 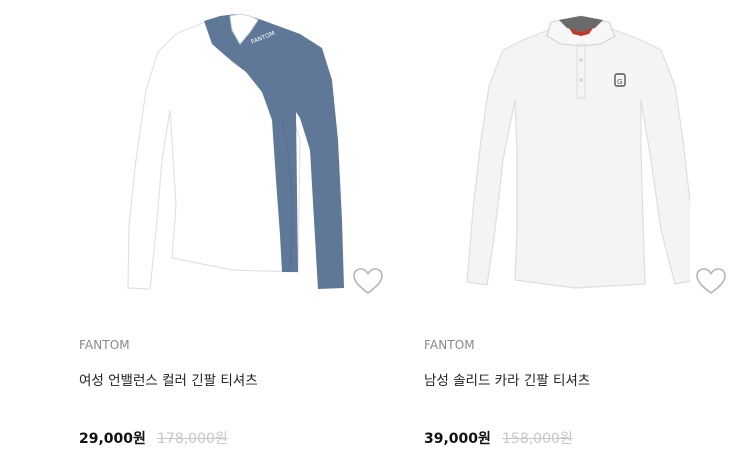 I want to click on svg-text: G, so click(x=619, y=82).